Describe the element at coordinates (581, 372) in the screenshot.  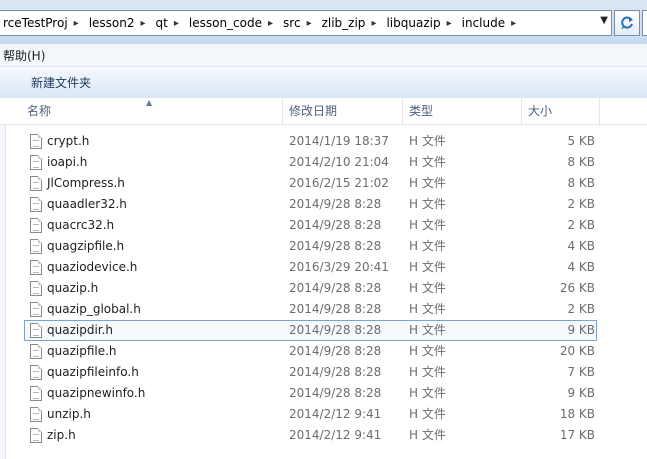
I see `file-size: 7 KB` at that location.